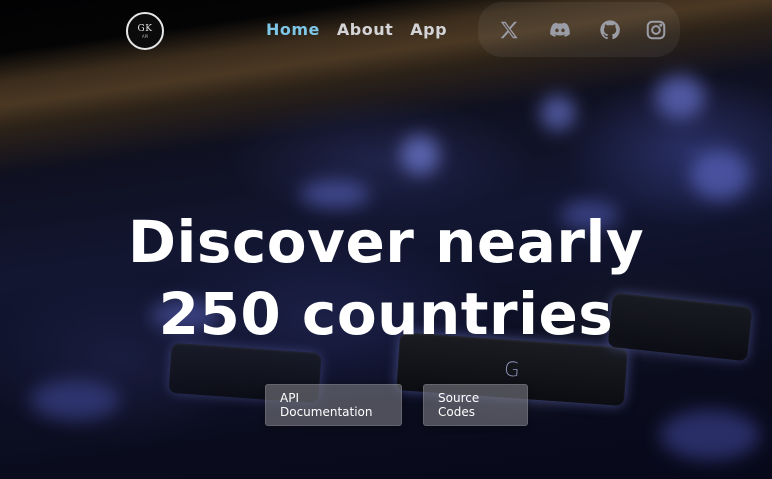 The image size is (772, 479). What do you see at coordinates (145, 28) in the screenshot?
I see `logo-text: GK` at bounding box center [145, 28].